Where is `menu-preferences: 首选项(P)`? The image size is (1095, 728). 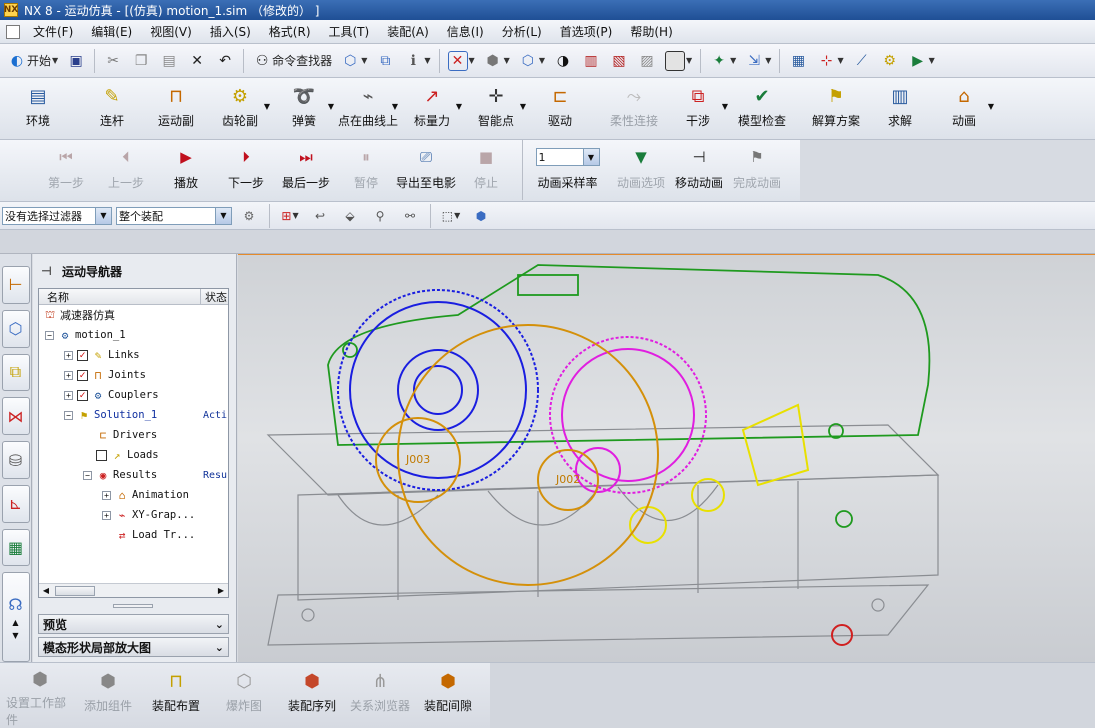 menu-preferences: 首选项(P) is located at coordinates (586, 31).